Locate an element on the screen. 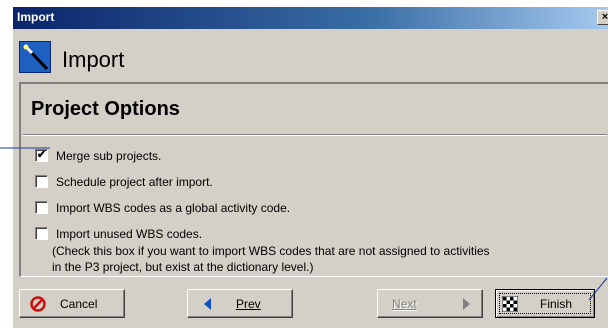 The height and width of the screenshot is (328, 608). section-title: Project Options is located at coordinates (105, 109).